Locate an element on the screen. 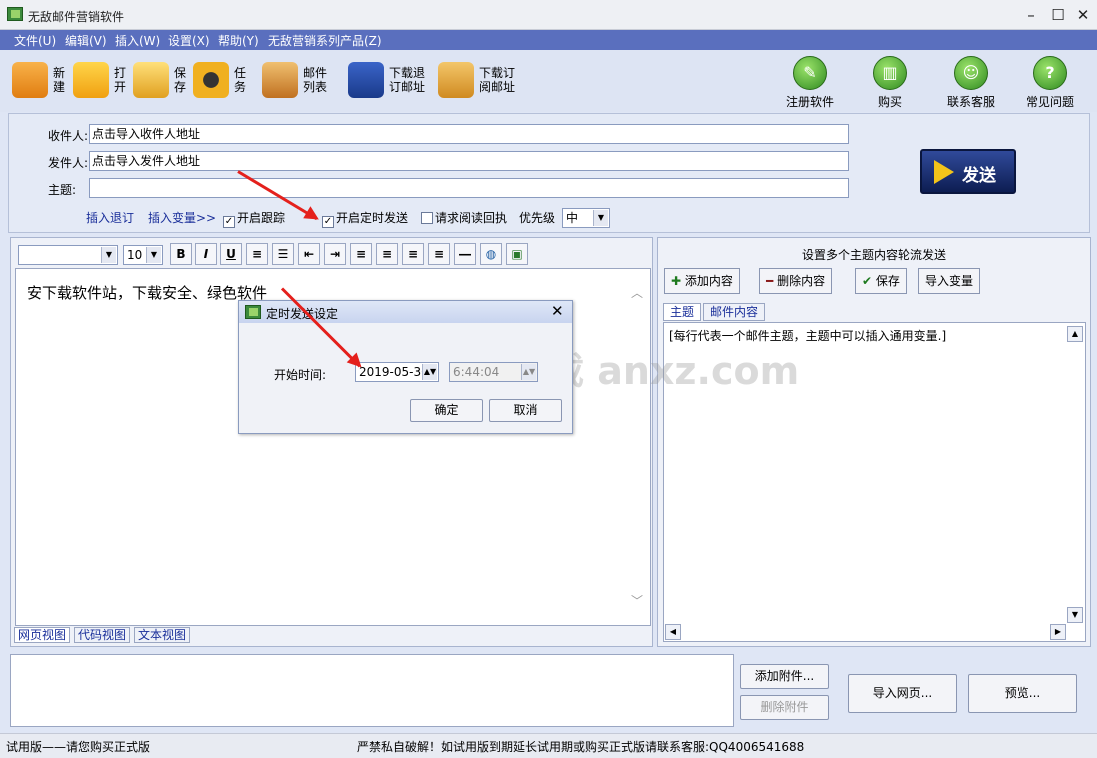 The image size is (1097, 758). indent-icon: ⇥ is located at coordinates (335, 254).